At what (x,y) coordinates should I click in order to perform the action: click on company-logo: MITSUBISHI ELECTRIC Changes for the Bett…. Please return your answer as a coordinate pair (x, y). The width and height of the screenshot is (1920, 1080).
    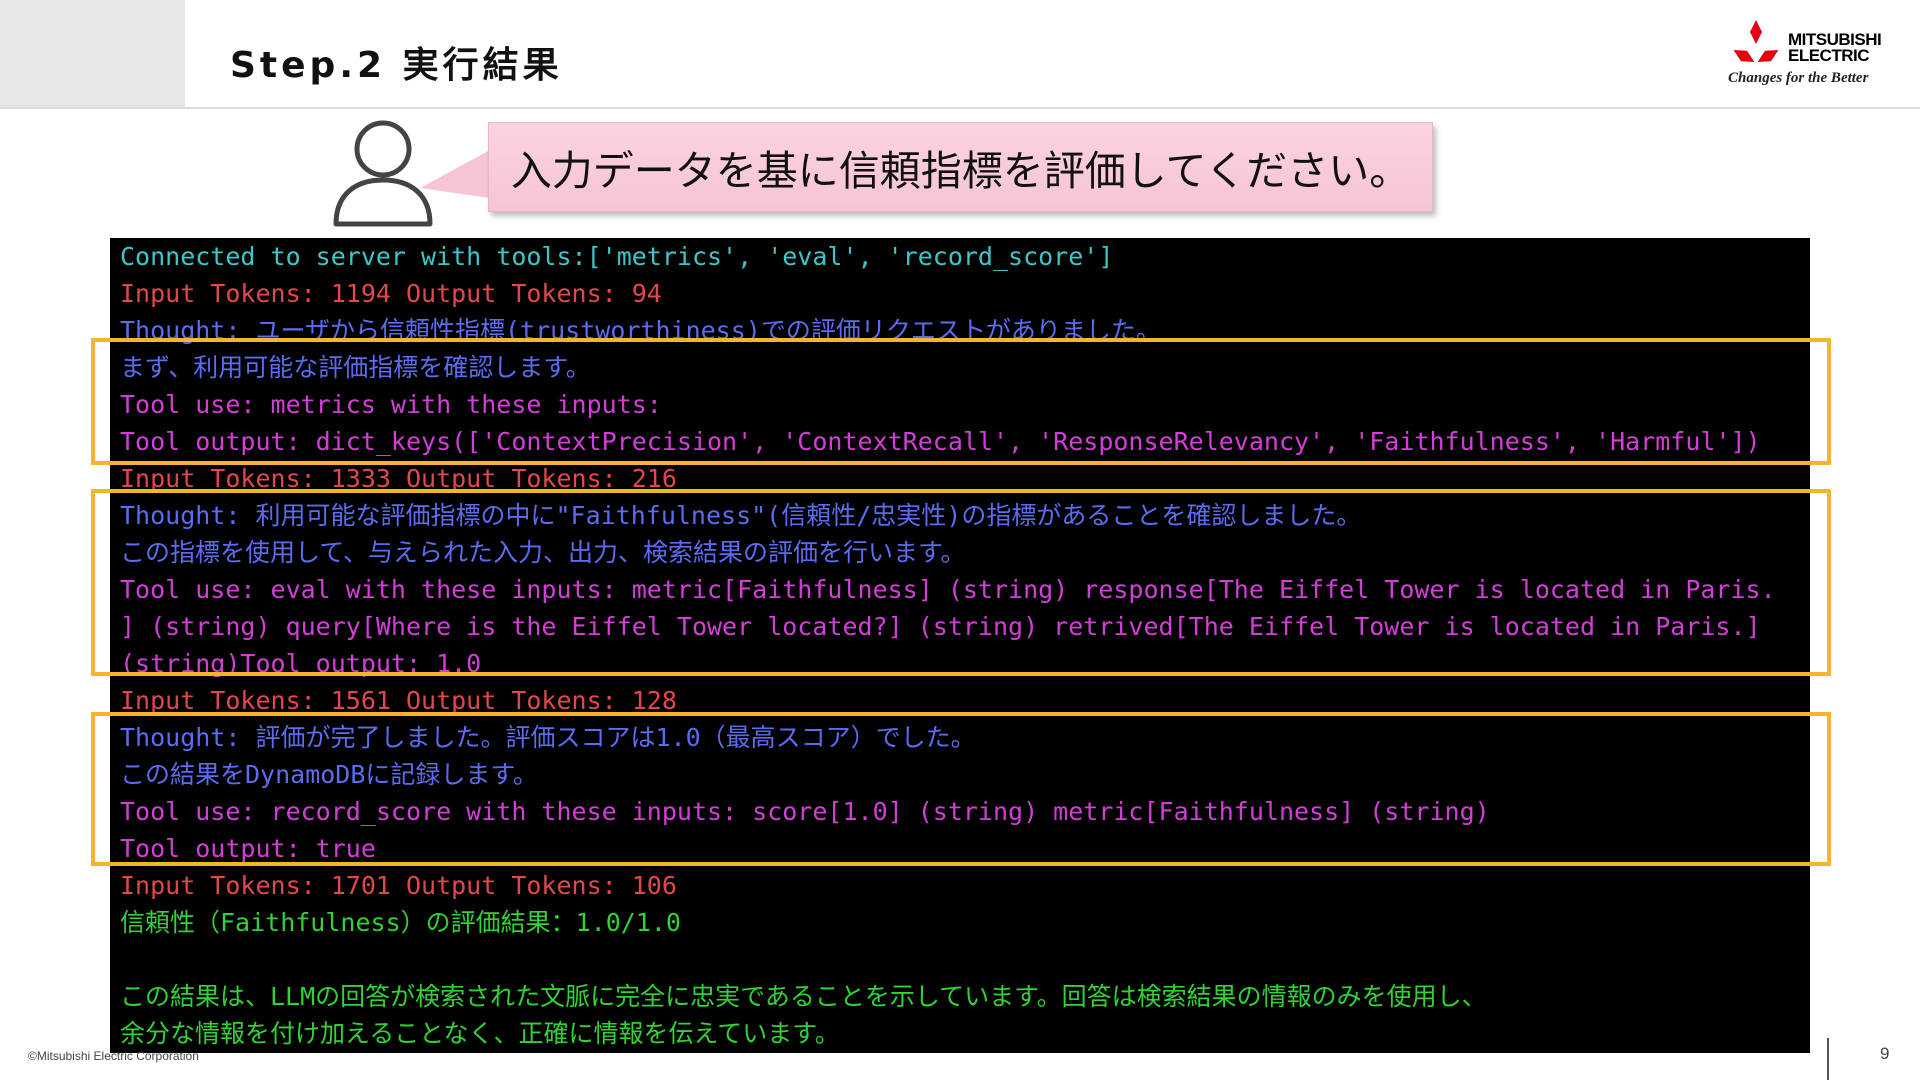
    Looking at the image, I should click on (1810, 54).